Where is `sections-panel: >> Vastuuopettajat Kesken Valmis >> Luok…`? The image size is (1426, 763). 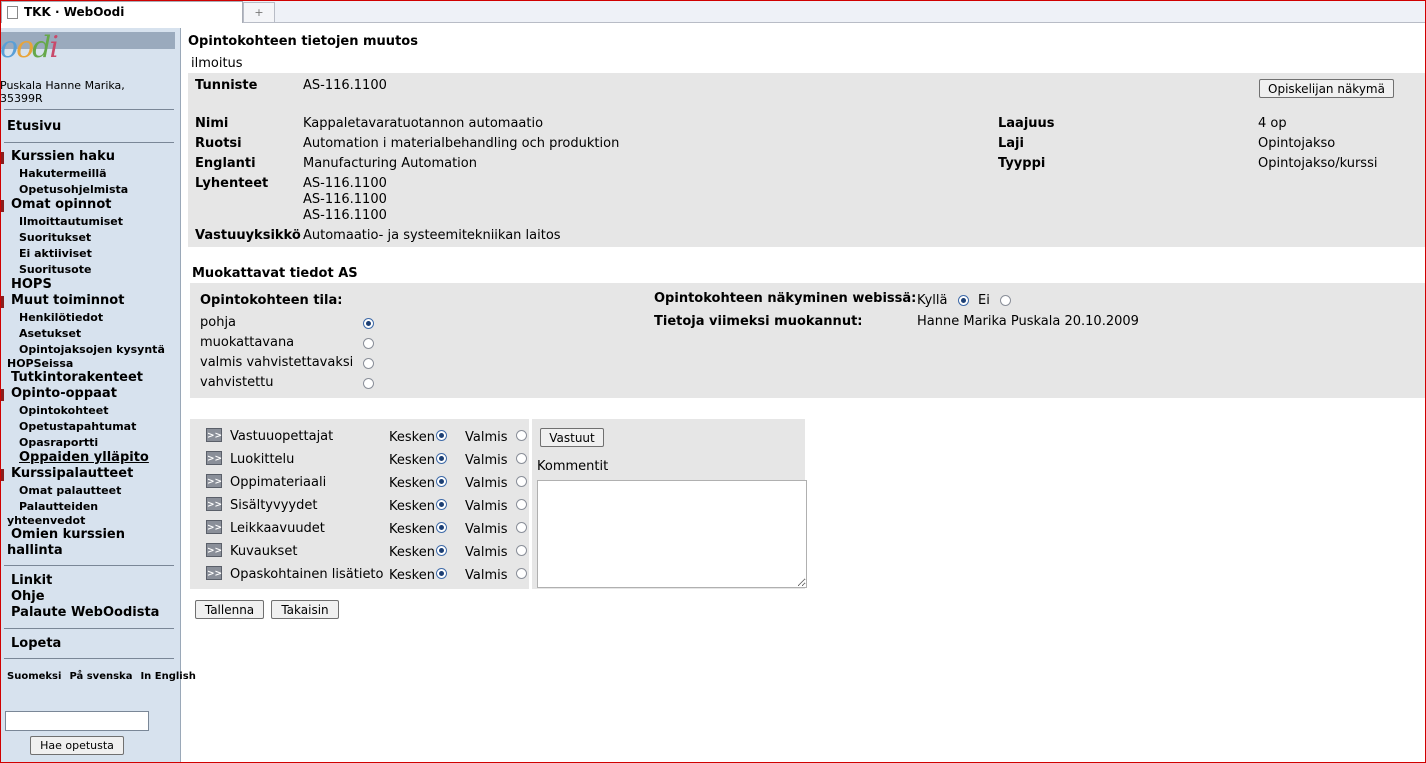 sections-panel: >> Vastuuopettajat Kesken Valmis >> Luok… is located at coordinates (359, 504).